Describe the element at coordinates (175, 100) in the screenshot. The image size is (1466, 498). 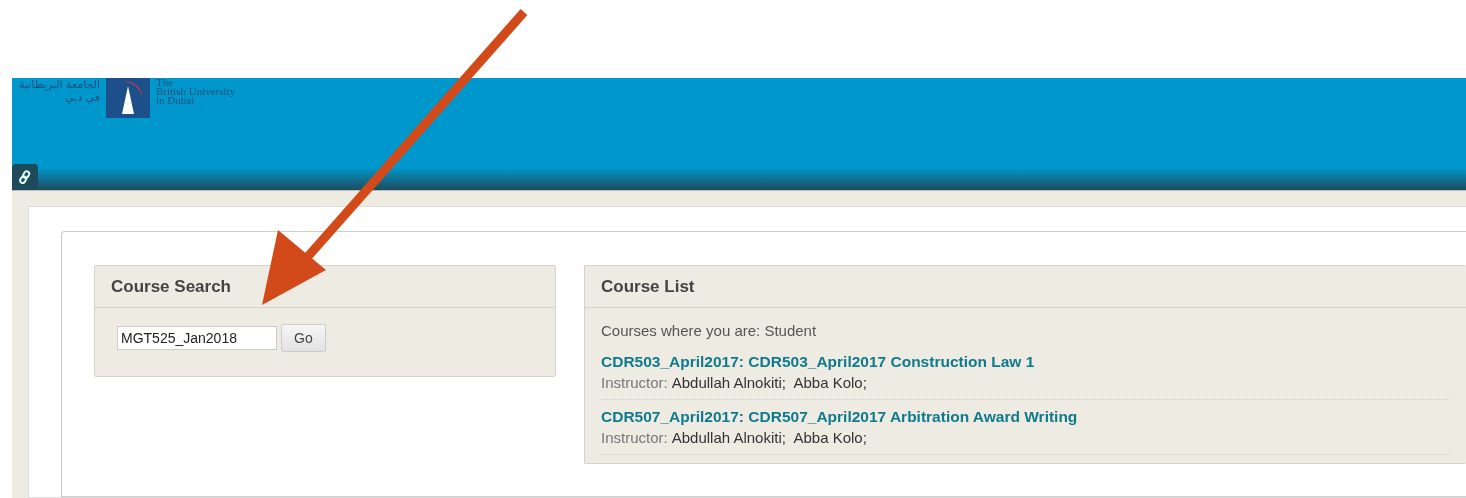
I see `logo-text: in Dubai` at that location.